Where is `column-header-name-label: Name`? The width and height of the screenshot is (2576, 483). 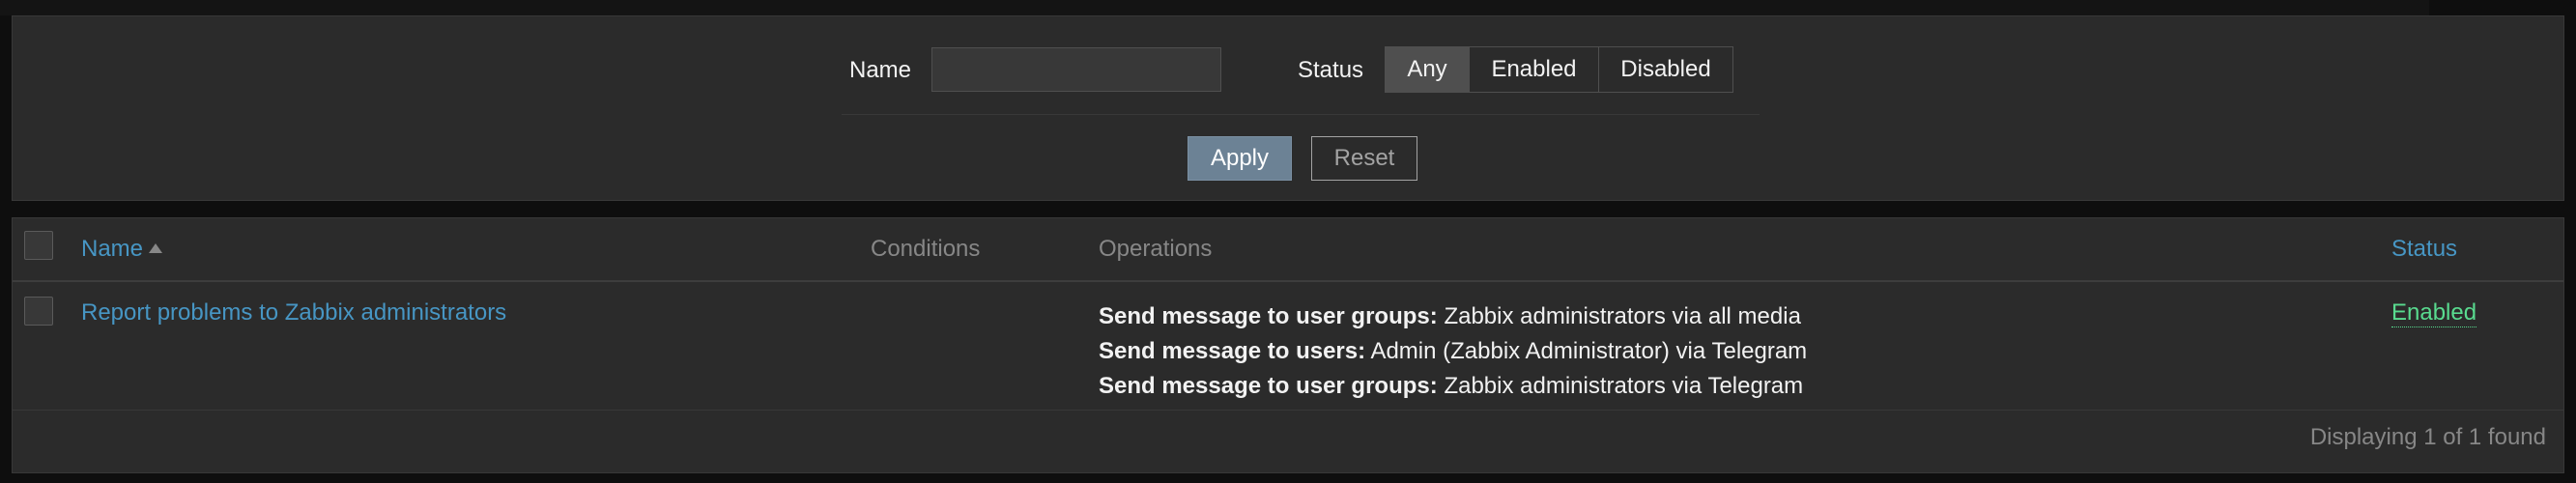 column-header-name-label: Name is located at coordinates (113, 249).